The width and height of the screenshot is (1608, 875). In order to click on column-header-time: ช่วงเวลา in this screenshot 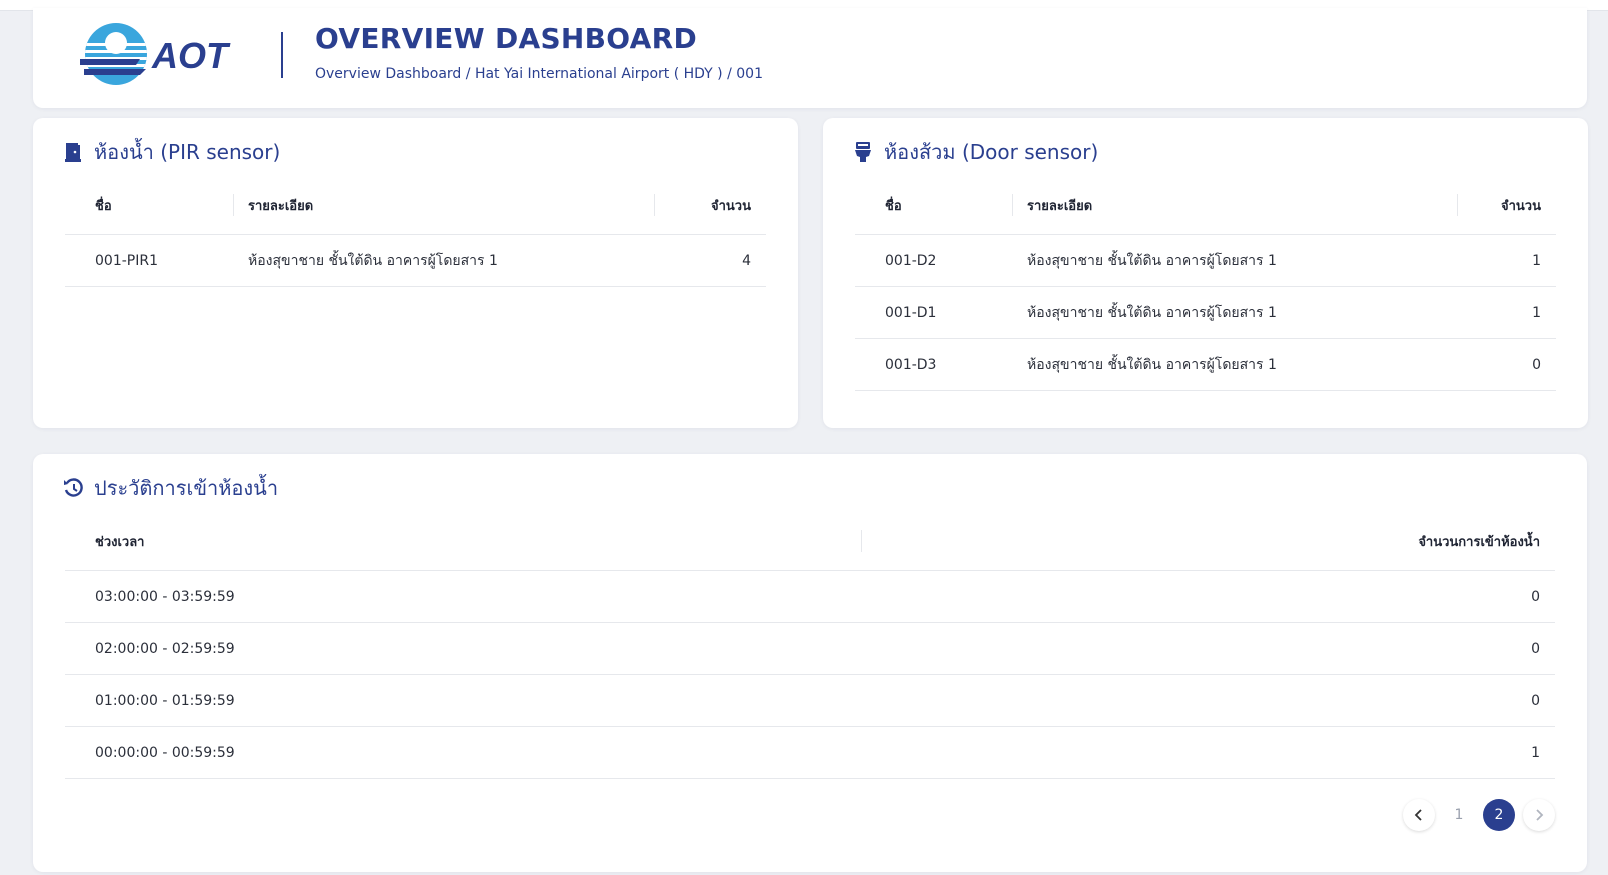, I will do `click(463, 541)`.